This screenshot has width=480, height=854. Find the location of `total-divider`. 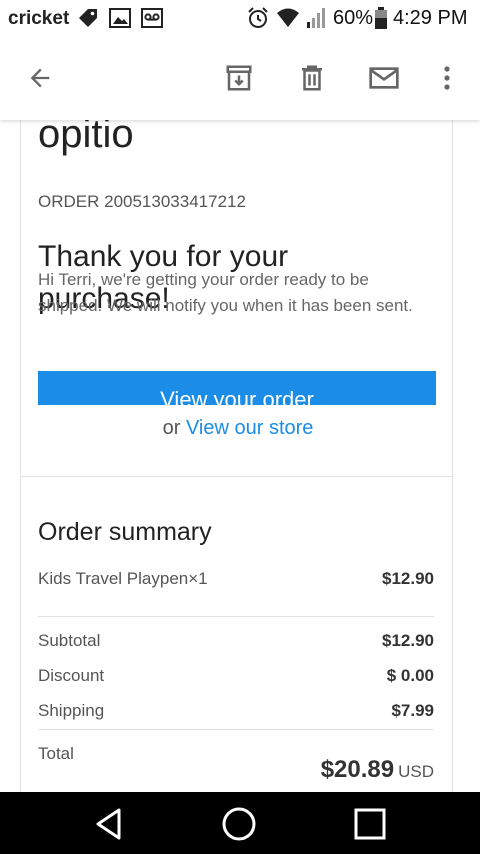

total-divider is located at coordinates (236, 729).